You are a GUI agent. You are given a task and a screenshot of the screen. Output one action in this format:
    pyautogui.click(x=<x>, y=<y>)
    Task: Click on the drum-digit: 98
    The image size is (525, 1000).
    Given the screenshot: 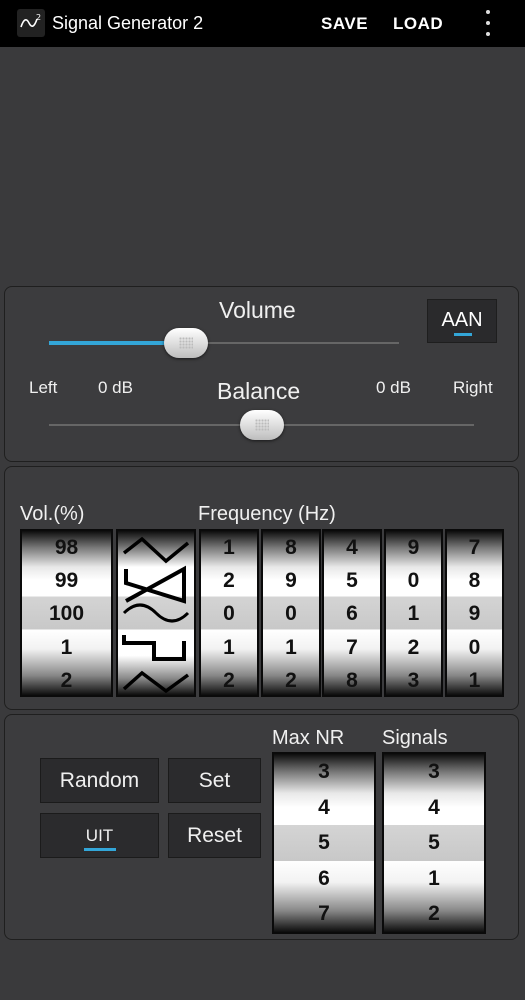 What is the action you would take?
    pyautogui.click(x=66, y=547)
    